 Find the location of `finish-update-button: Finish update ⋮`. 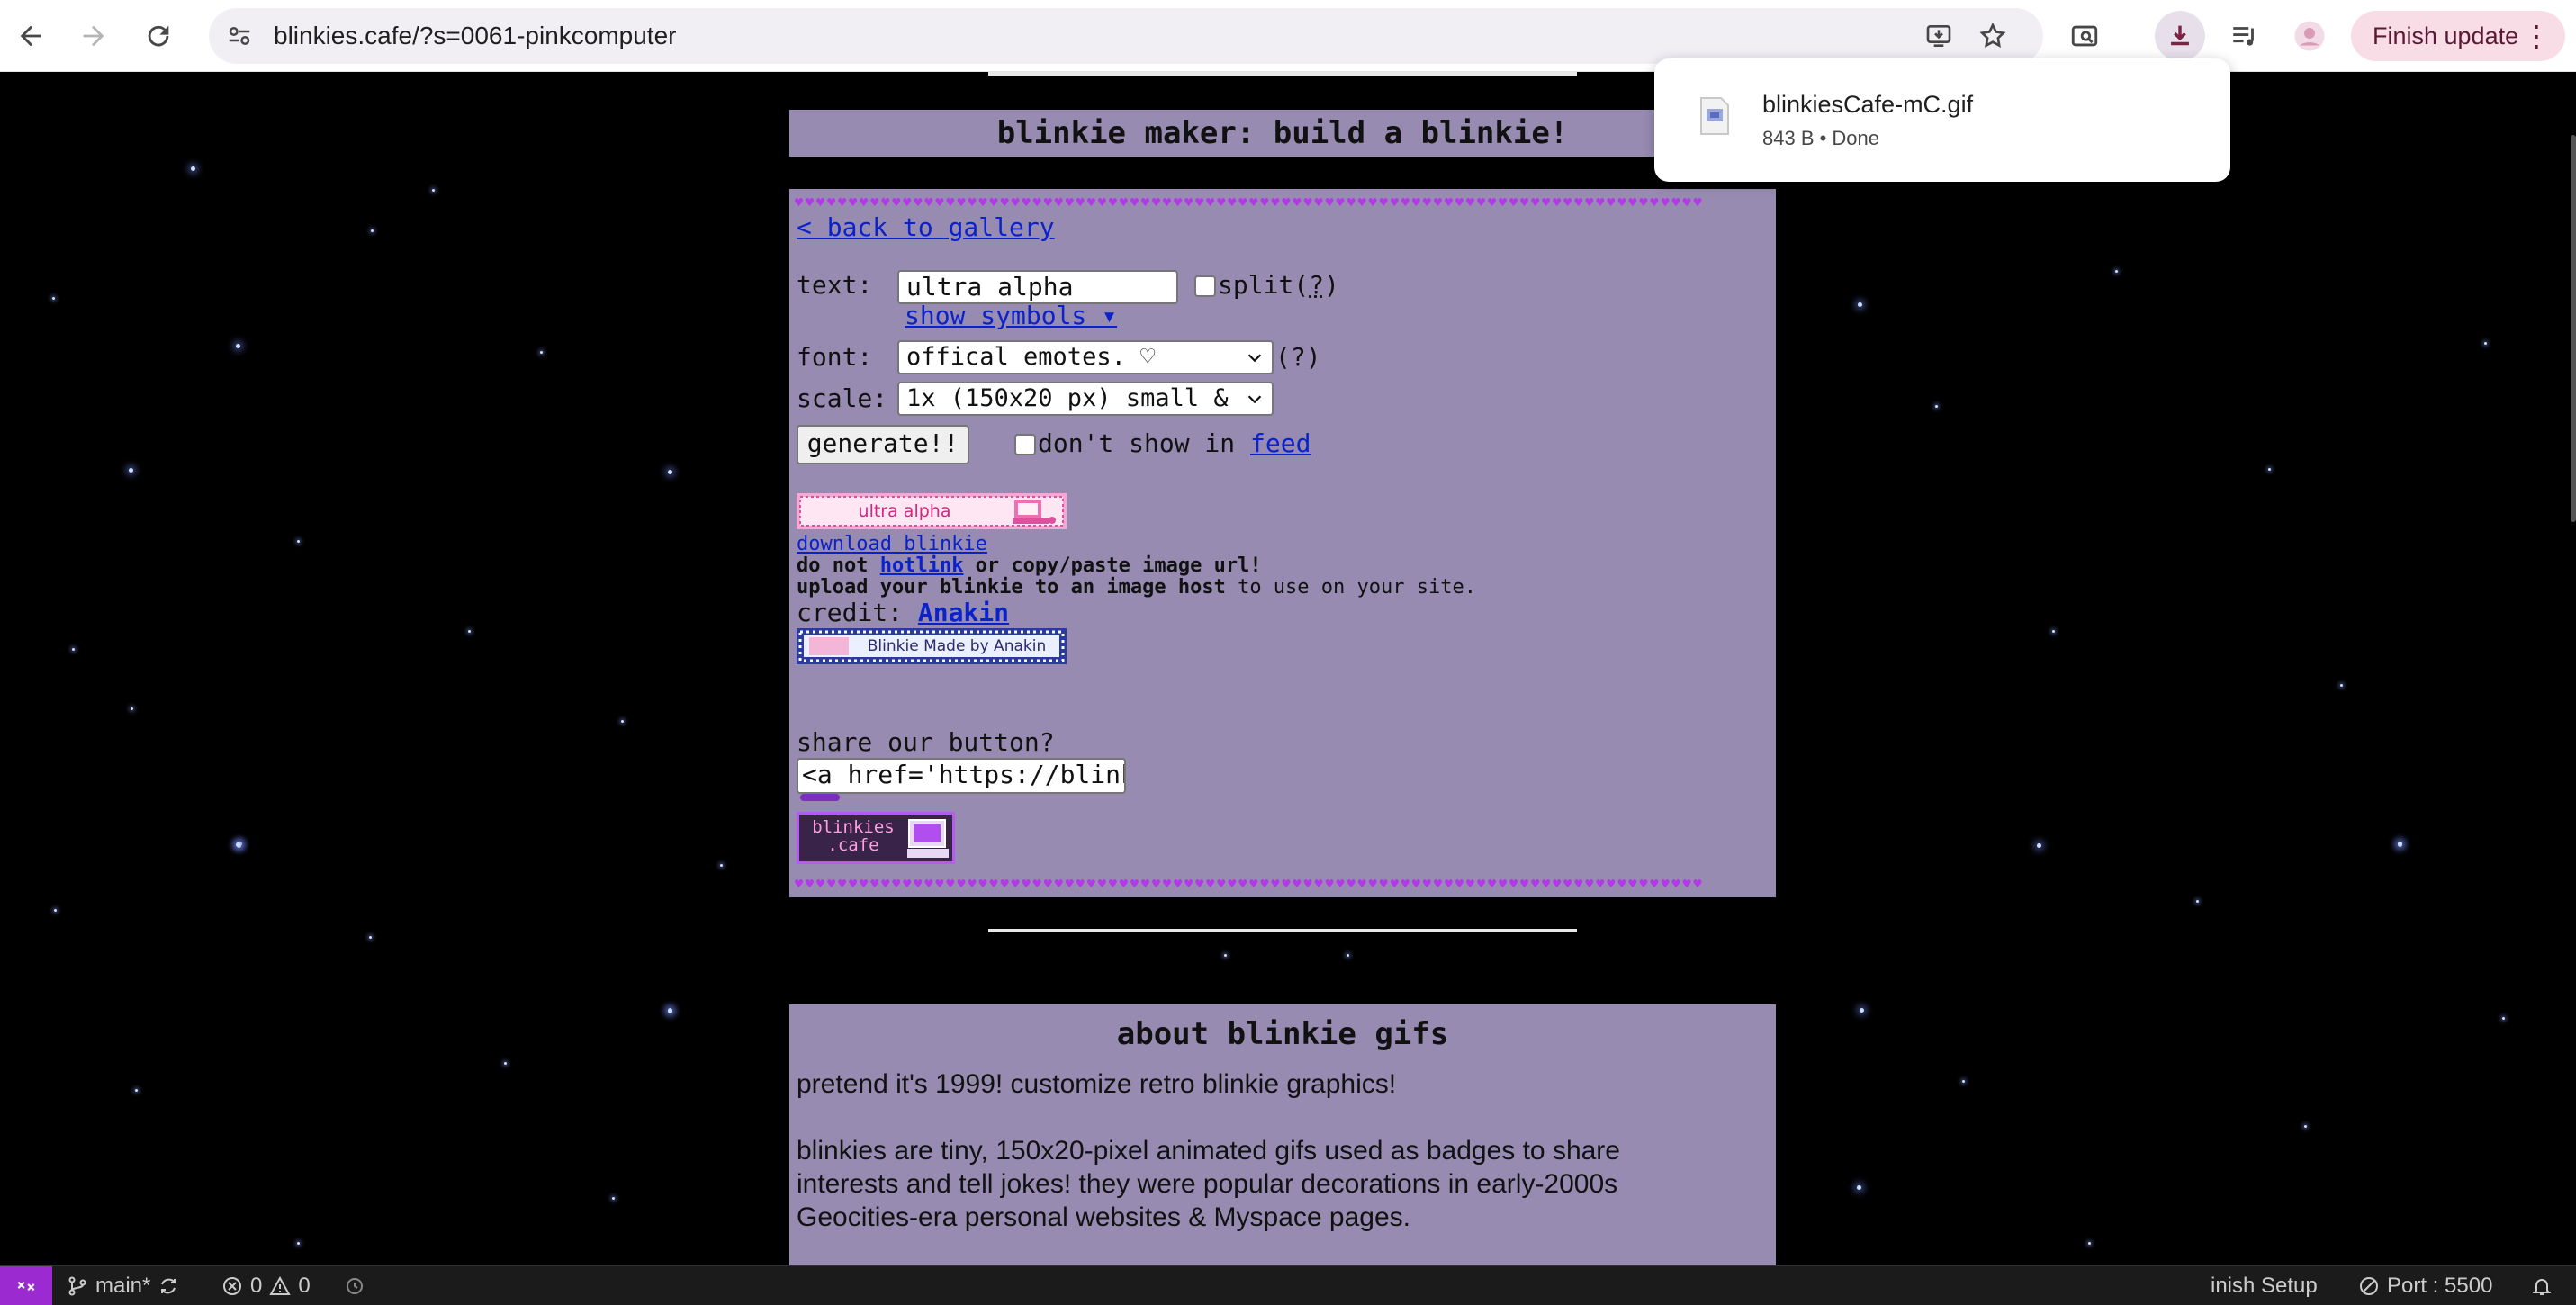

finish-update-button: Finish update ⋮ is located at coordinates (2458, 36).